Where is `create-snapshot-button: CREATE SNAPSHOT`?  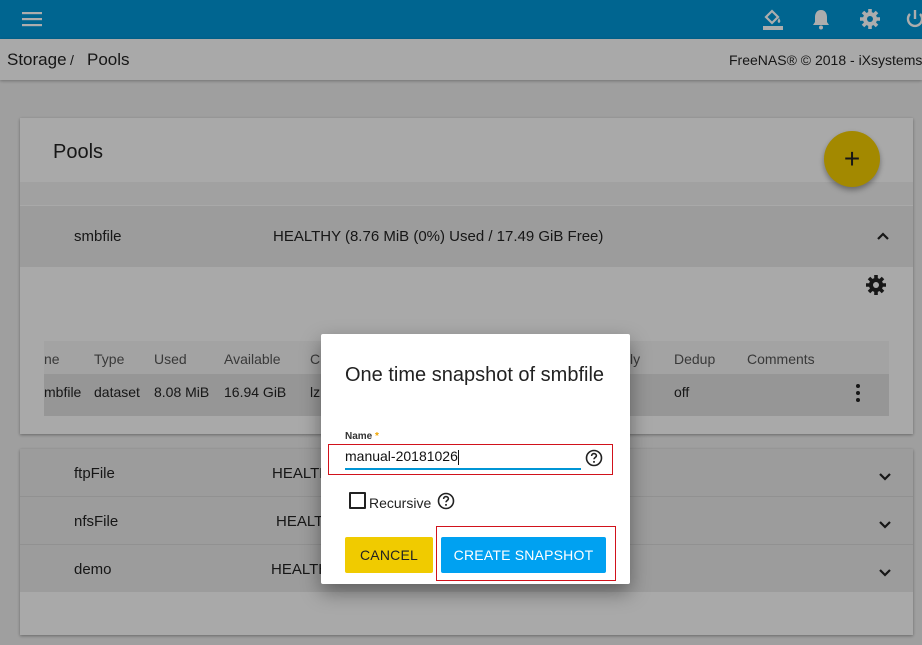 create-snapshot-button: CREATE SNAPSHOT is located at coordinates (523, 555).